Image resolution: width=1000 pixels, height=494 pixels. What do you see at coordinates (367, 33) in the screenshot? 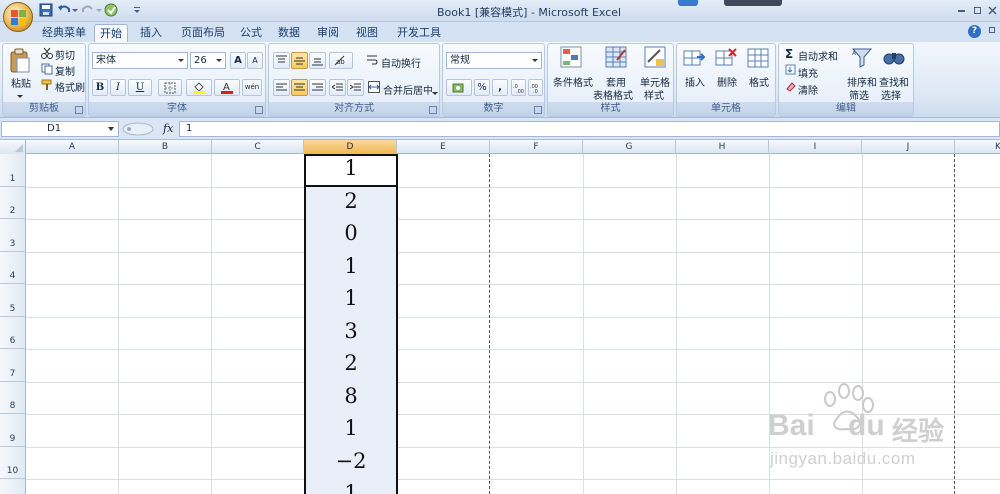
I see `tab-view: 视图` at bounding box center [367, 33].